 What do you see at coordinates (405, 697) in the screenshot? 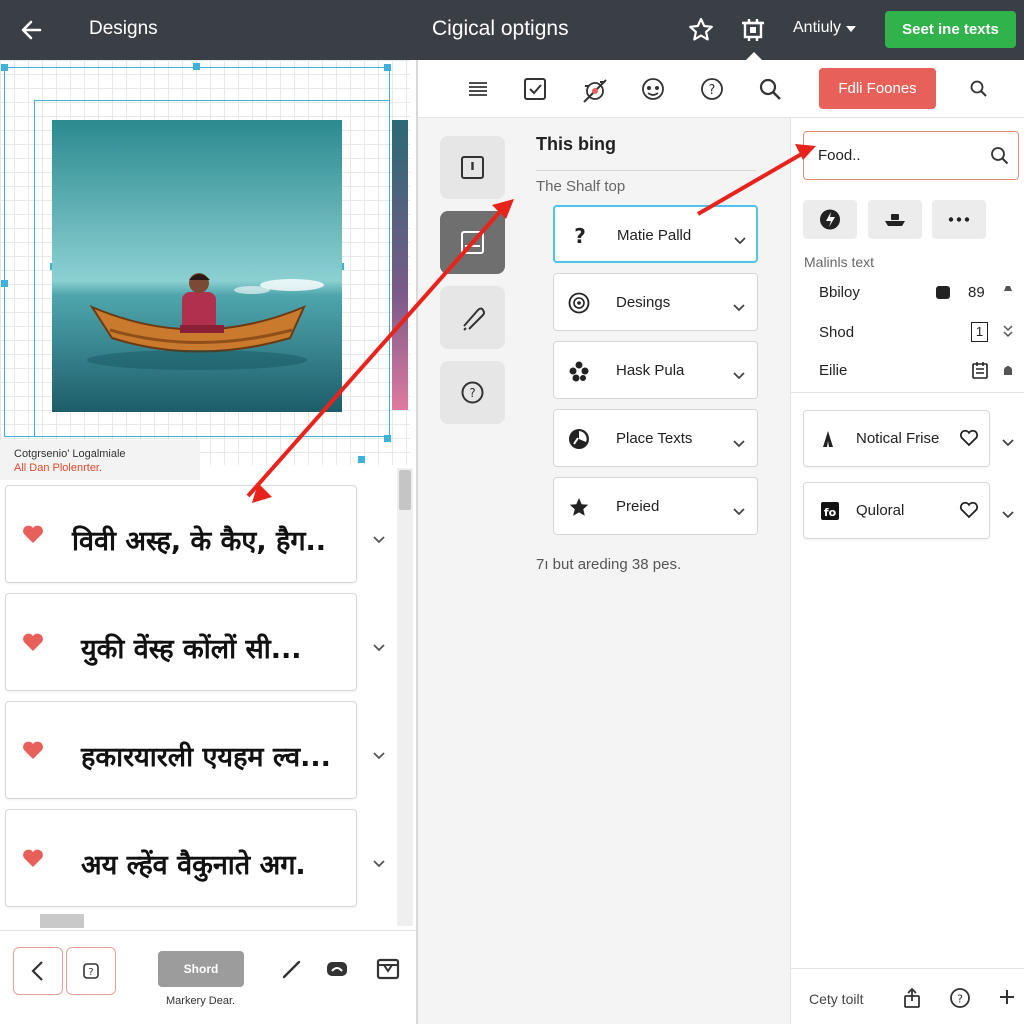
I see `list-scrollbar` at bounding box center [405, 697].